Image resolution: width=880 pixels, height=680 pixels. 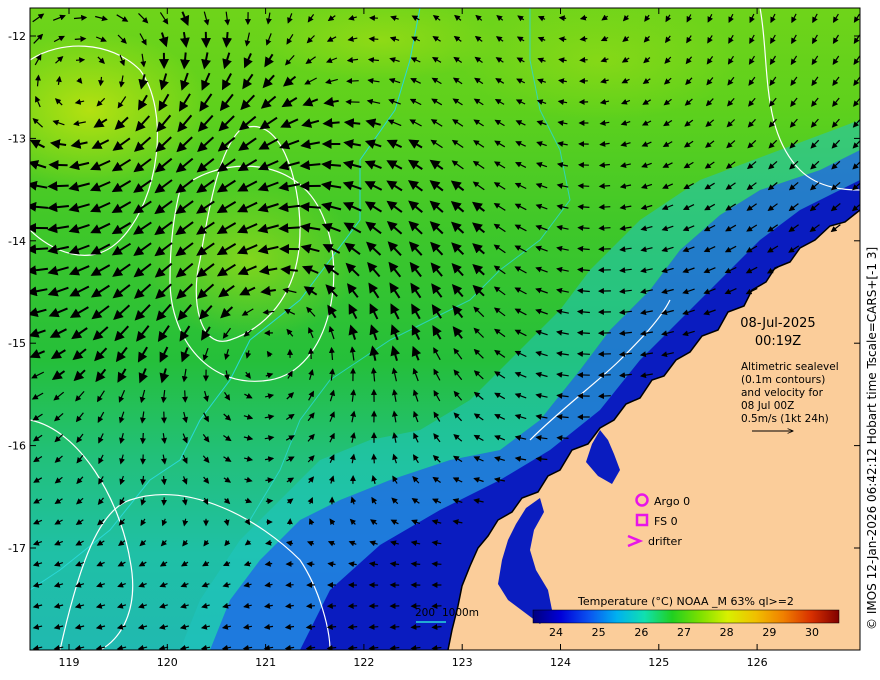 I want to click on x-tick-label: 125, so click(x=658, y=662).